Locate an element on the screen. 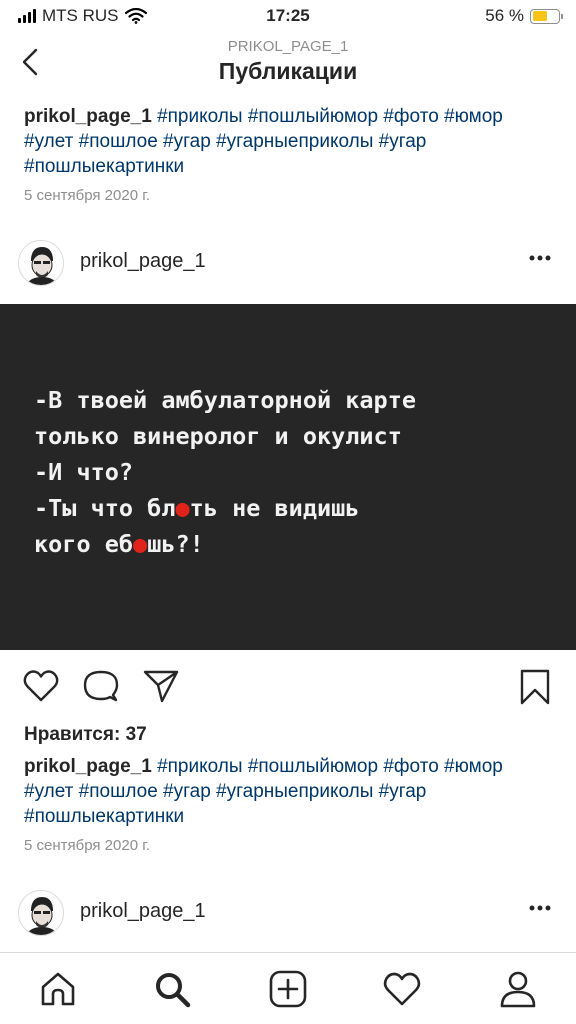  home-icon is located at coordinates (58, 989).